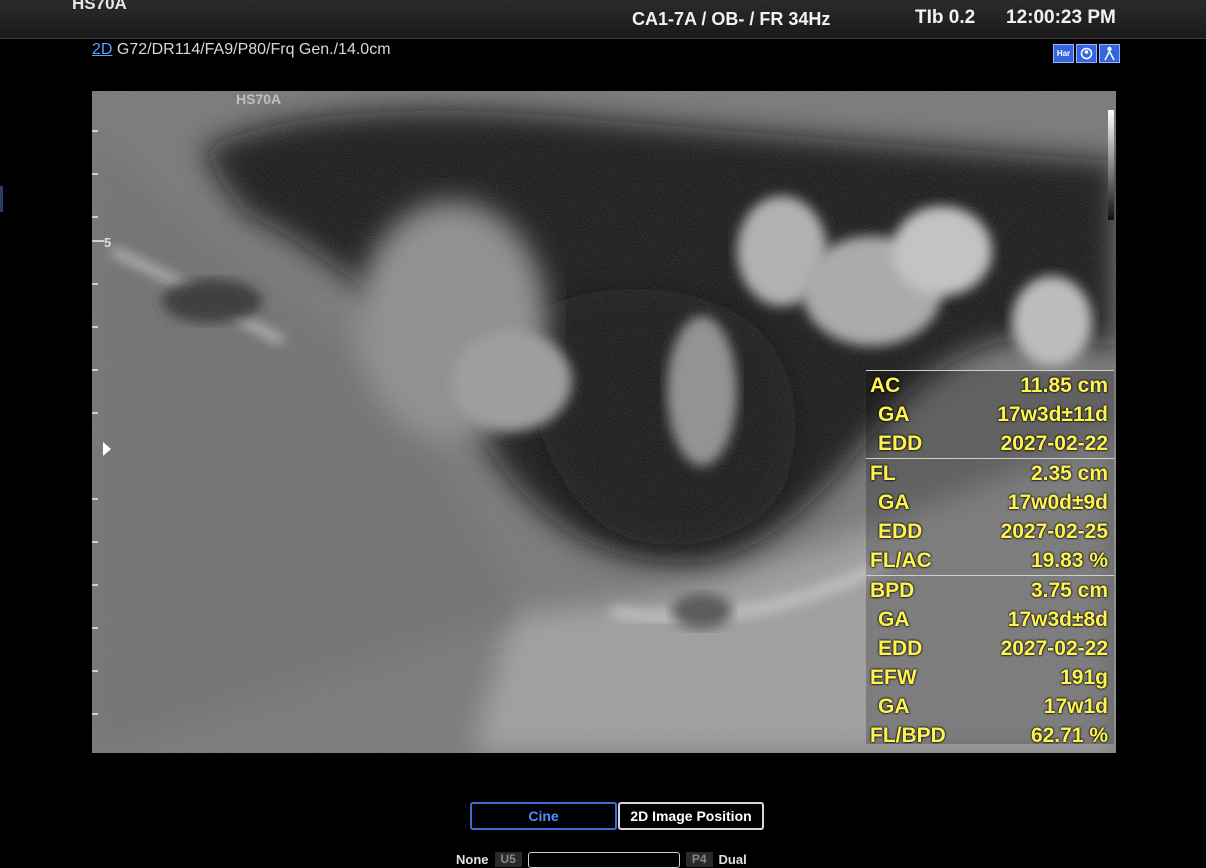 The width and height of the screenshot is (1206, 868). I want to click on measurement-row: FL 2.35 cm, so click(989, 473).